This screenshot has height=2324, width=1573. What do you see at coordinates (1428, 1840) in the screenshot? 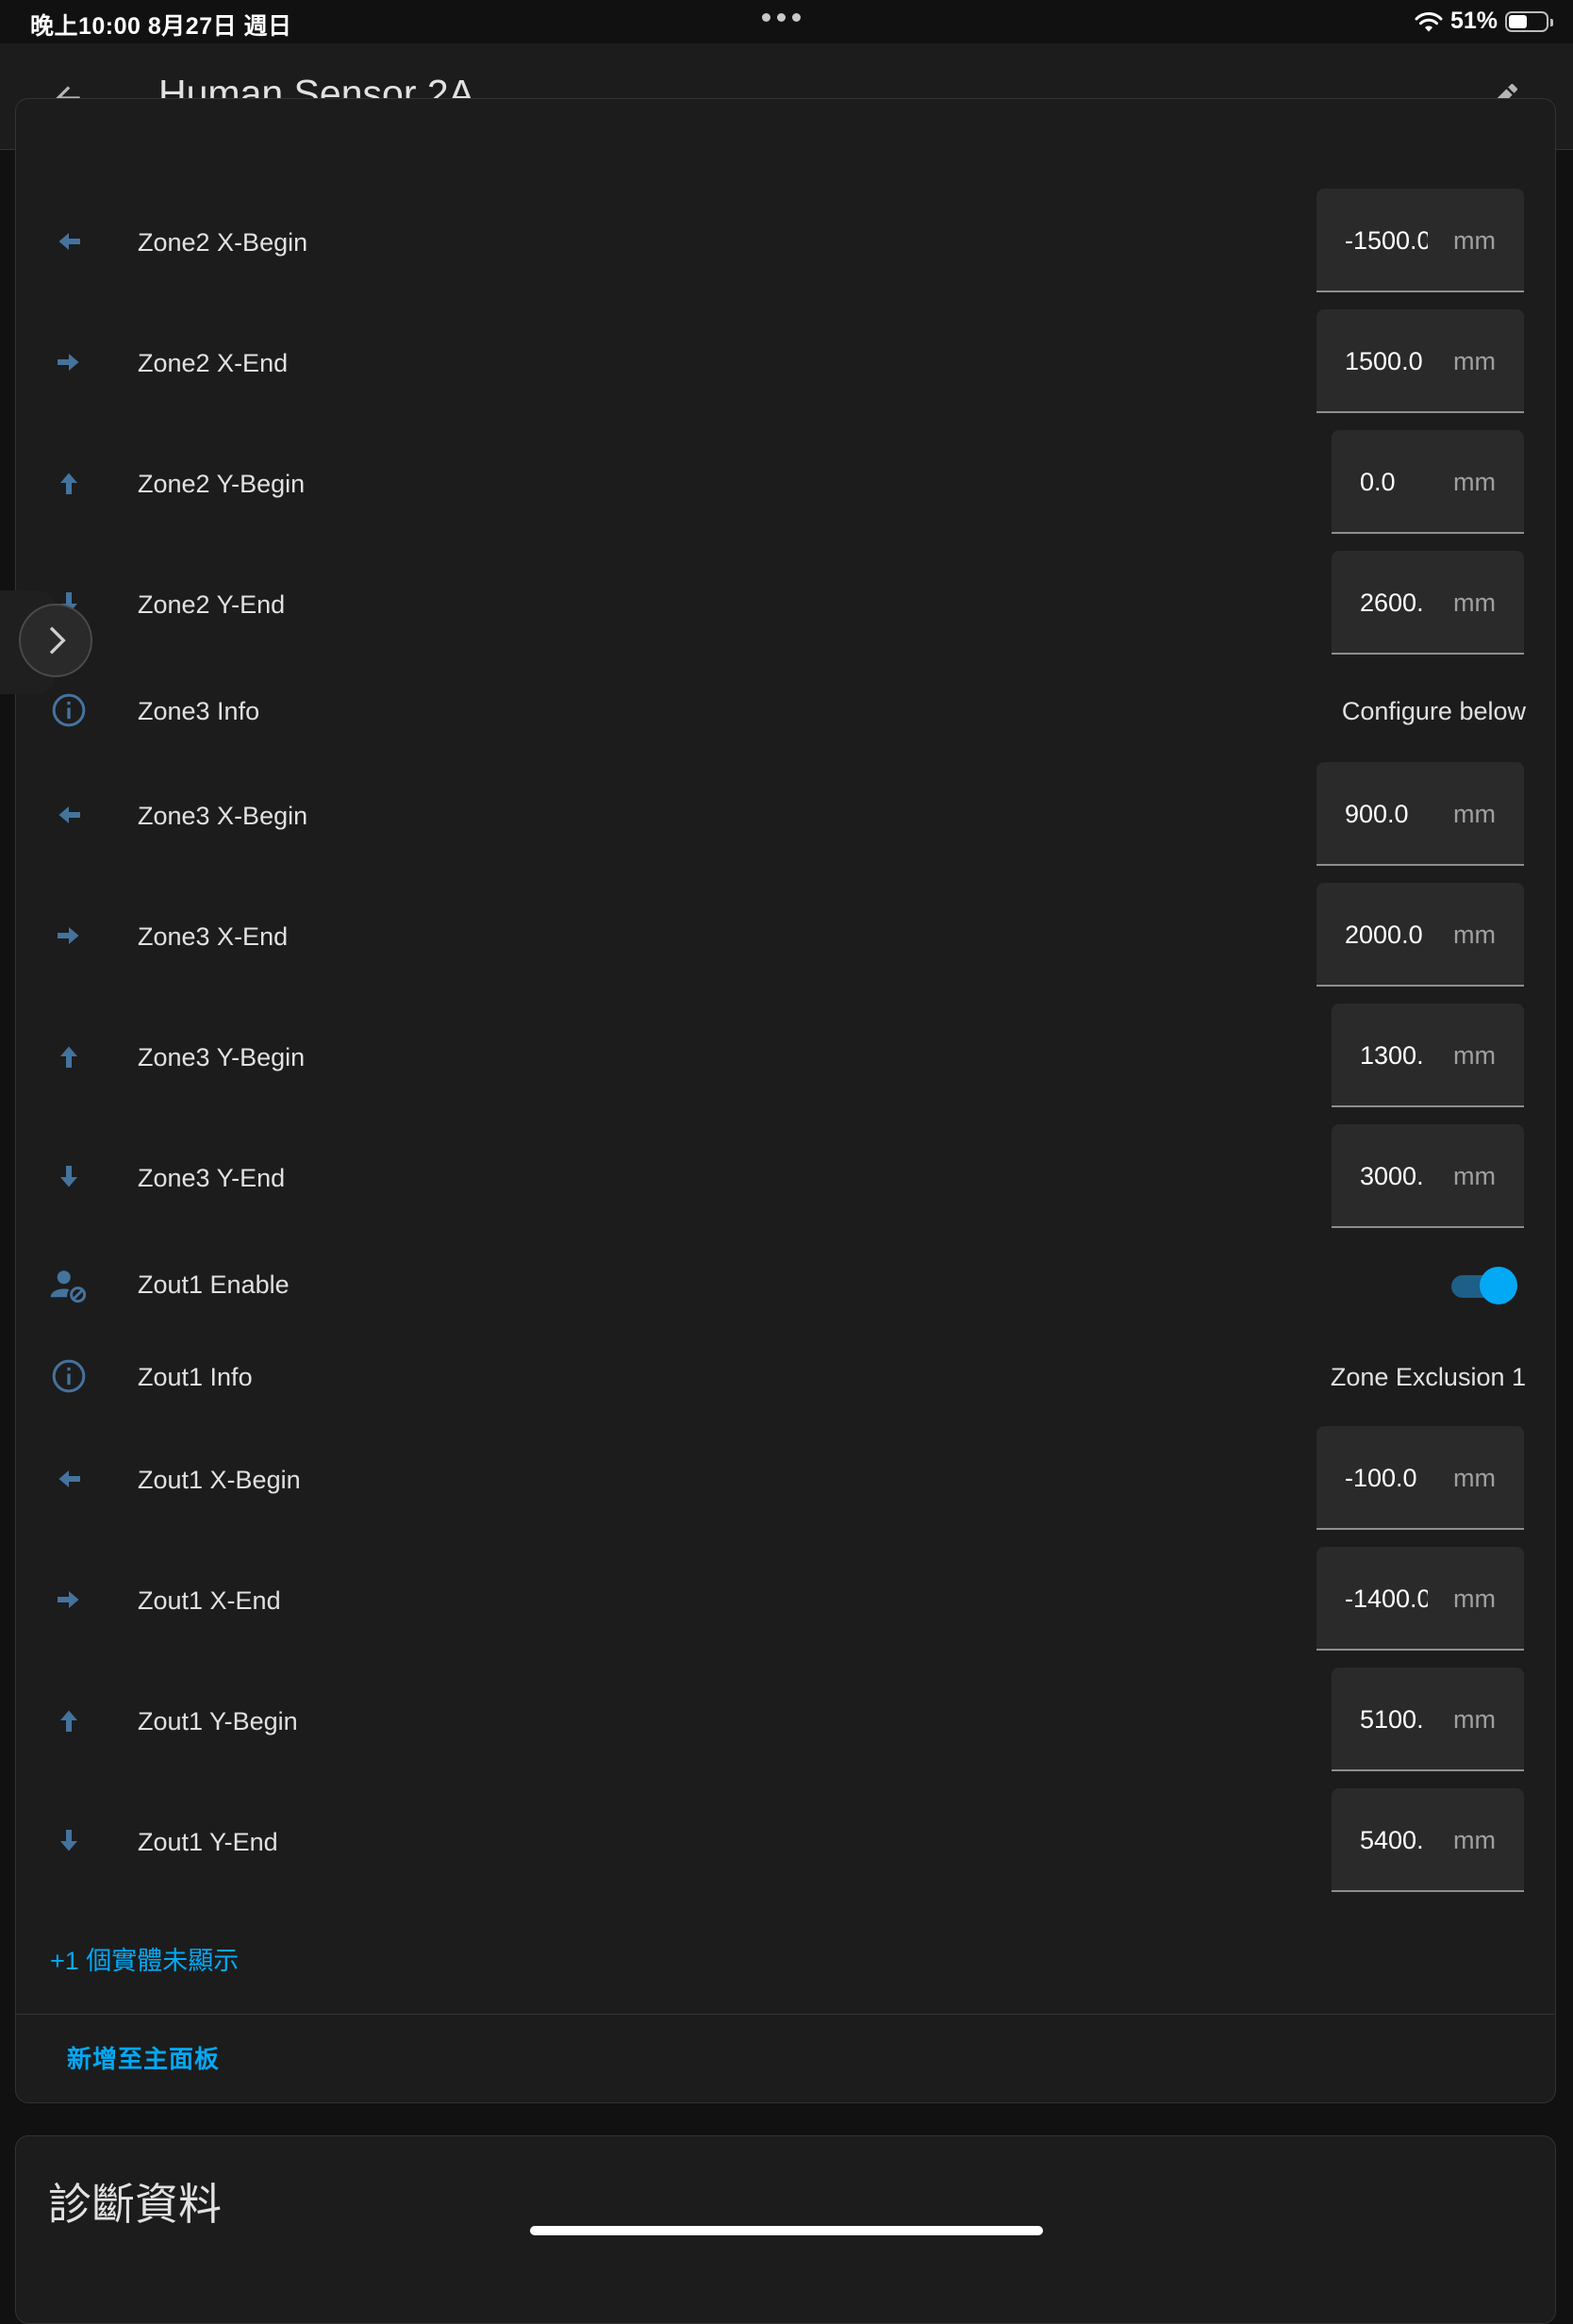
I see `number-input: 5400. mm` at bounding box center [1428, 1840].